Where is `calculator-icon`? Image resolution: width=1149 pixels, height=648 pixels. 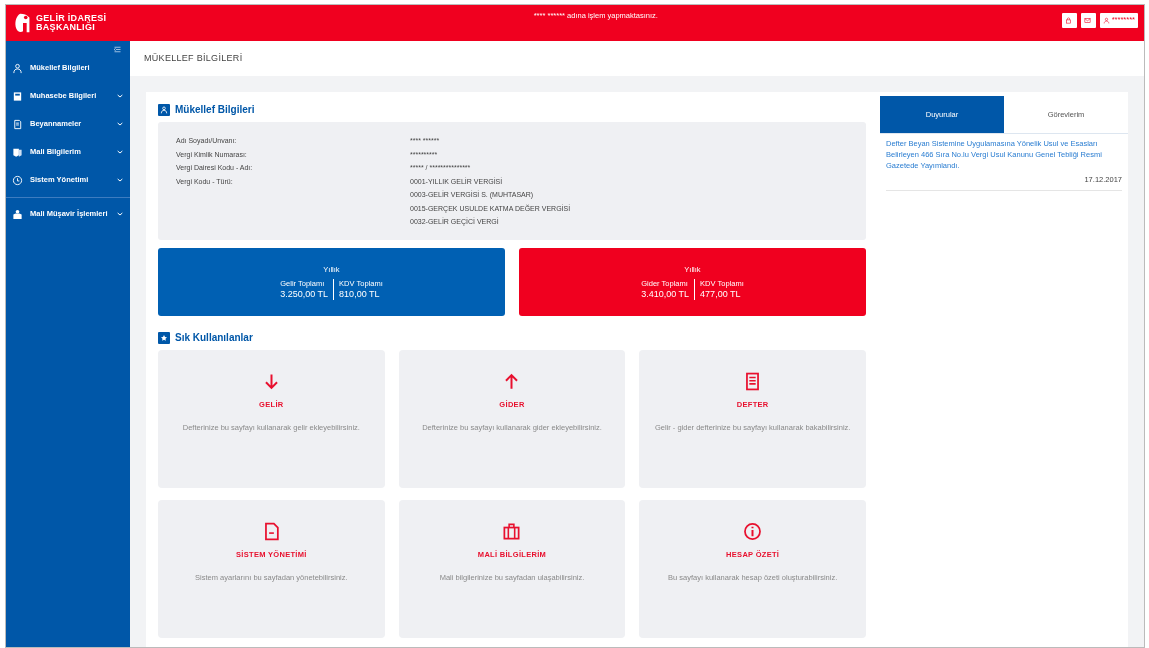 calculator-icon is located at coordinates (17, 96).